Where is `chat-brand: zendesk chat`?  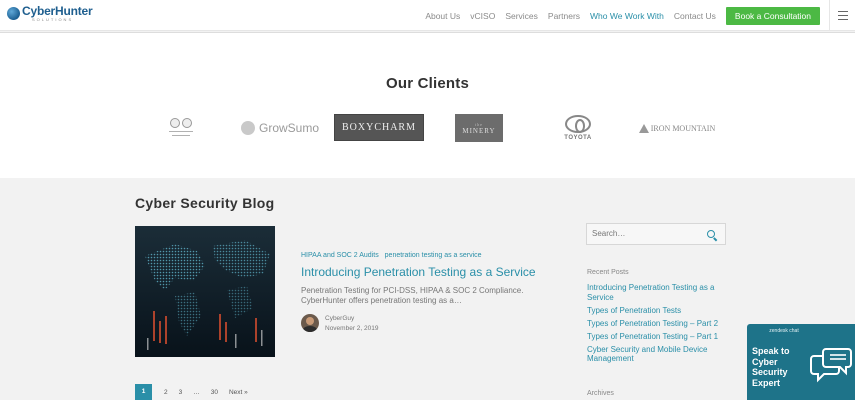
chat-brand: zendesk chat is located at coordinates (784, 331).